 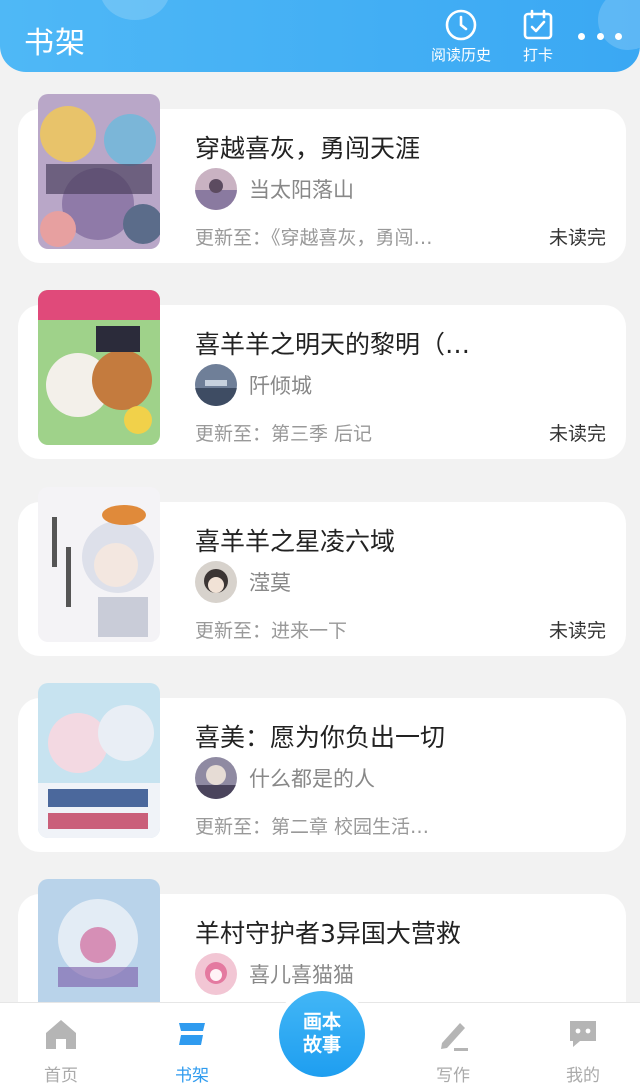 I want to click on picture-story-button-wrapper: 画本 故事, so click(x=322, y=1034).